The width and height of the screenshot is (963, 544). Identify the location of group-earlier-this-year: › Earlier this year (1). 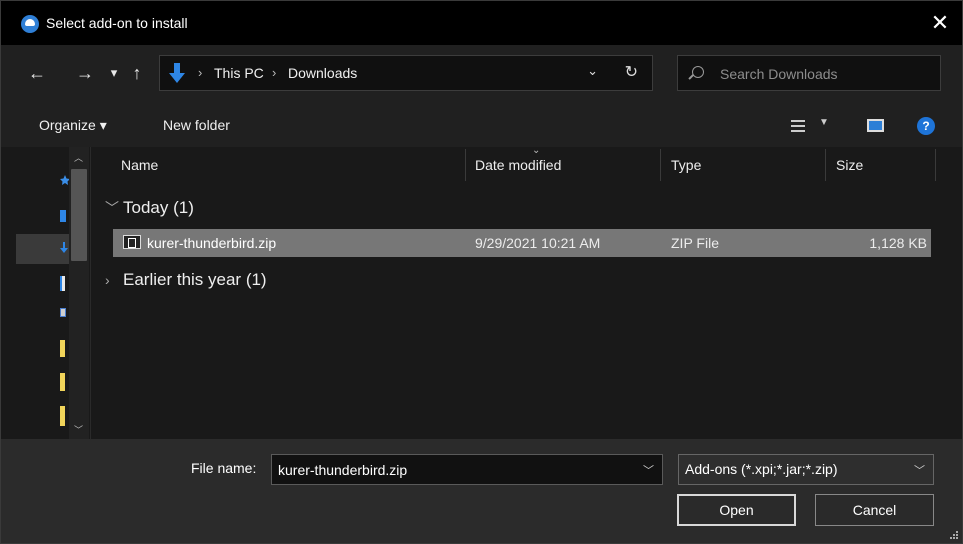
(186, 280).